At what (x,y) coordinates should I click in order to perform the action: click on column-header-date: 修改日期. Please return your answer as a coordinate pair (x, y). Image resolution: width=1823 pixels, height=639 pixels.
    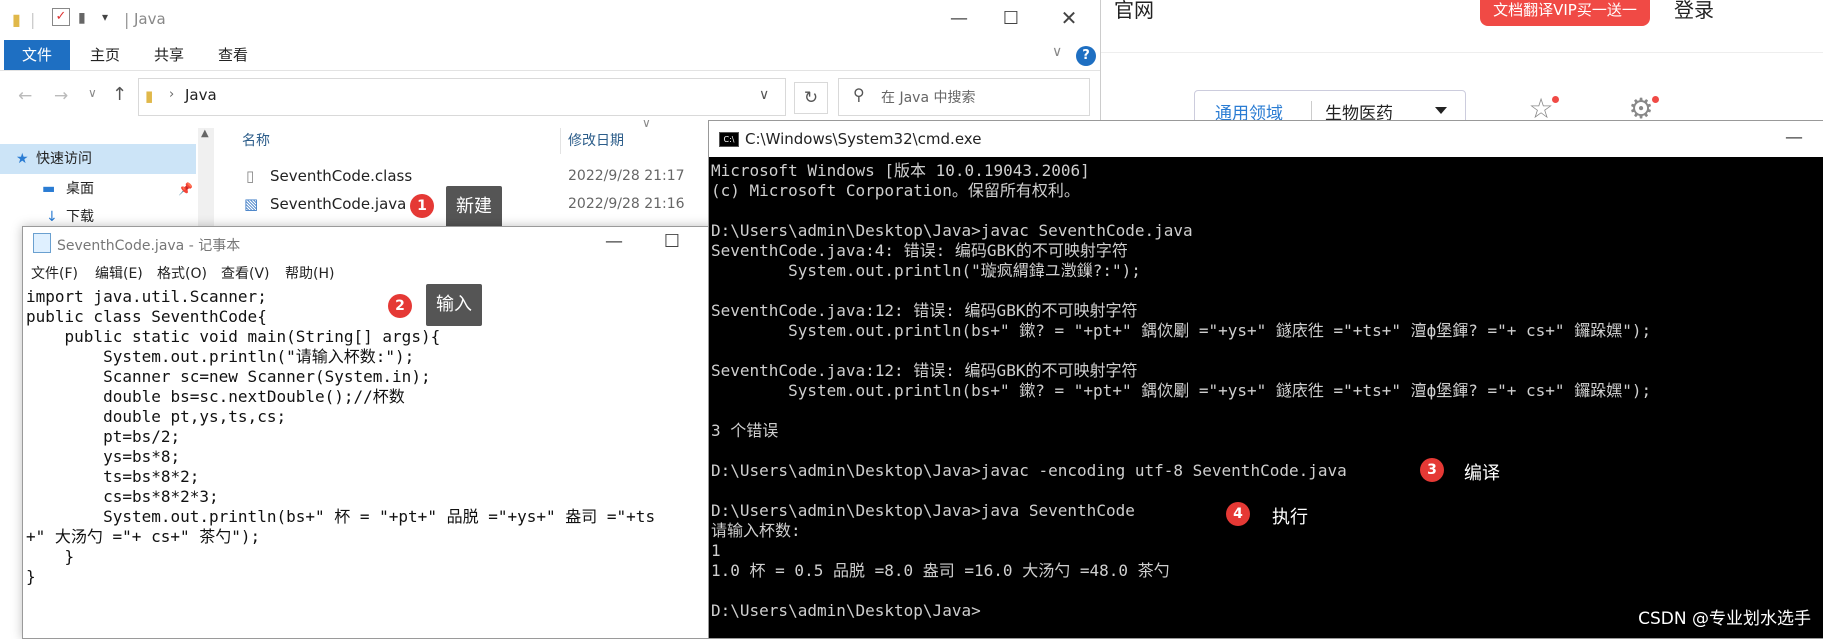
    Looking at the image, I should click on (596, 140).